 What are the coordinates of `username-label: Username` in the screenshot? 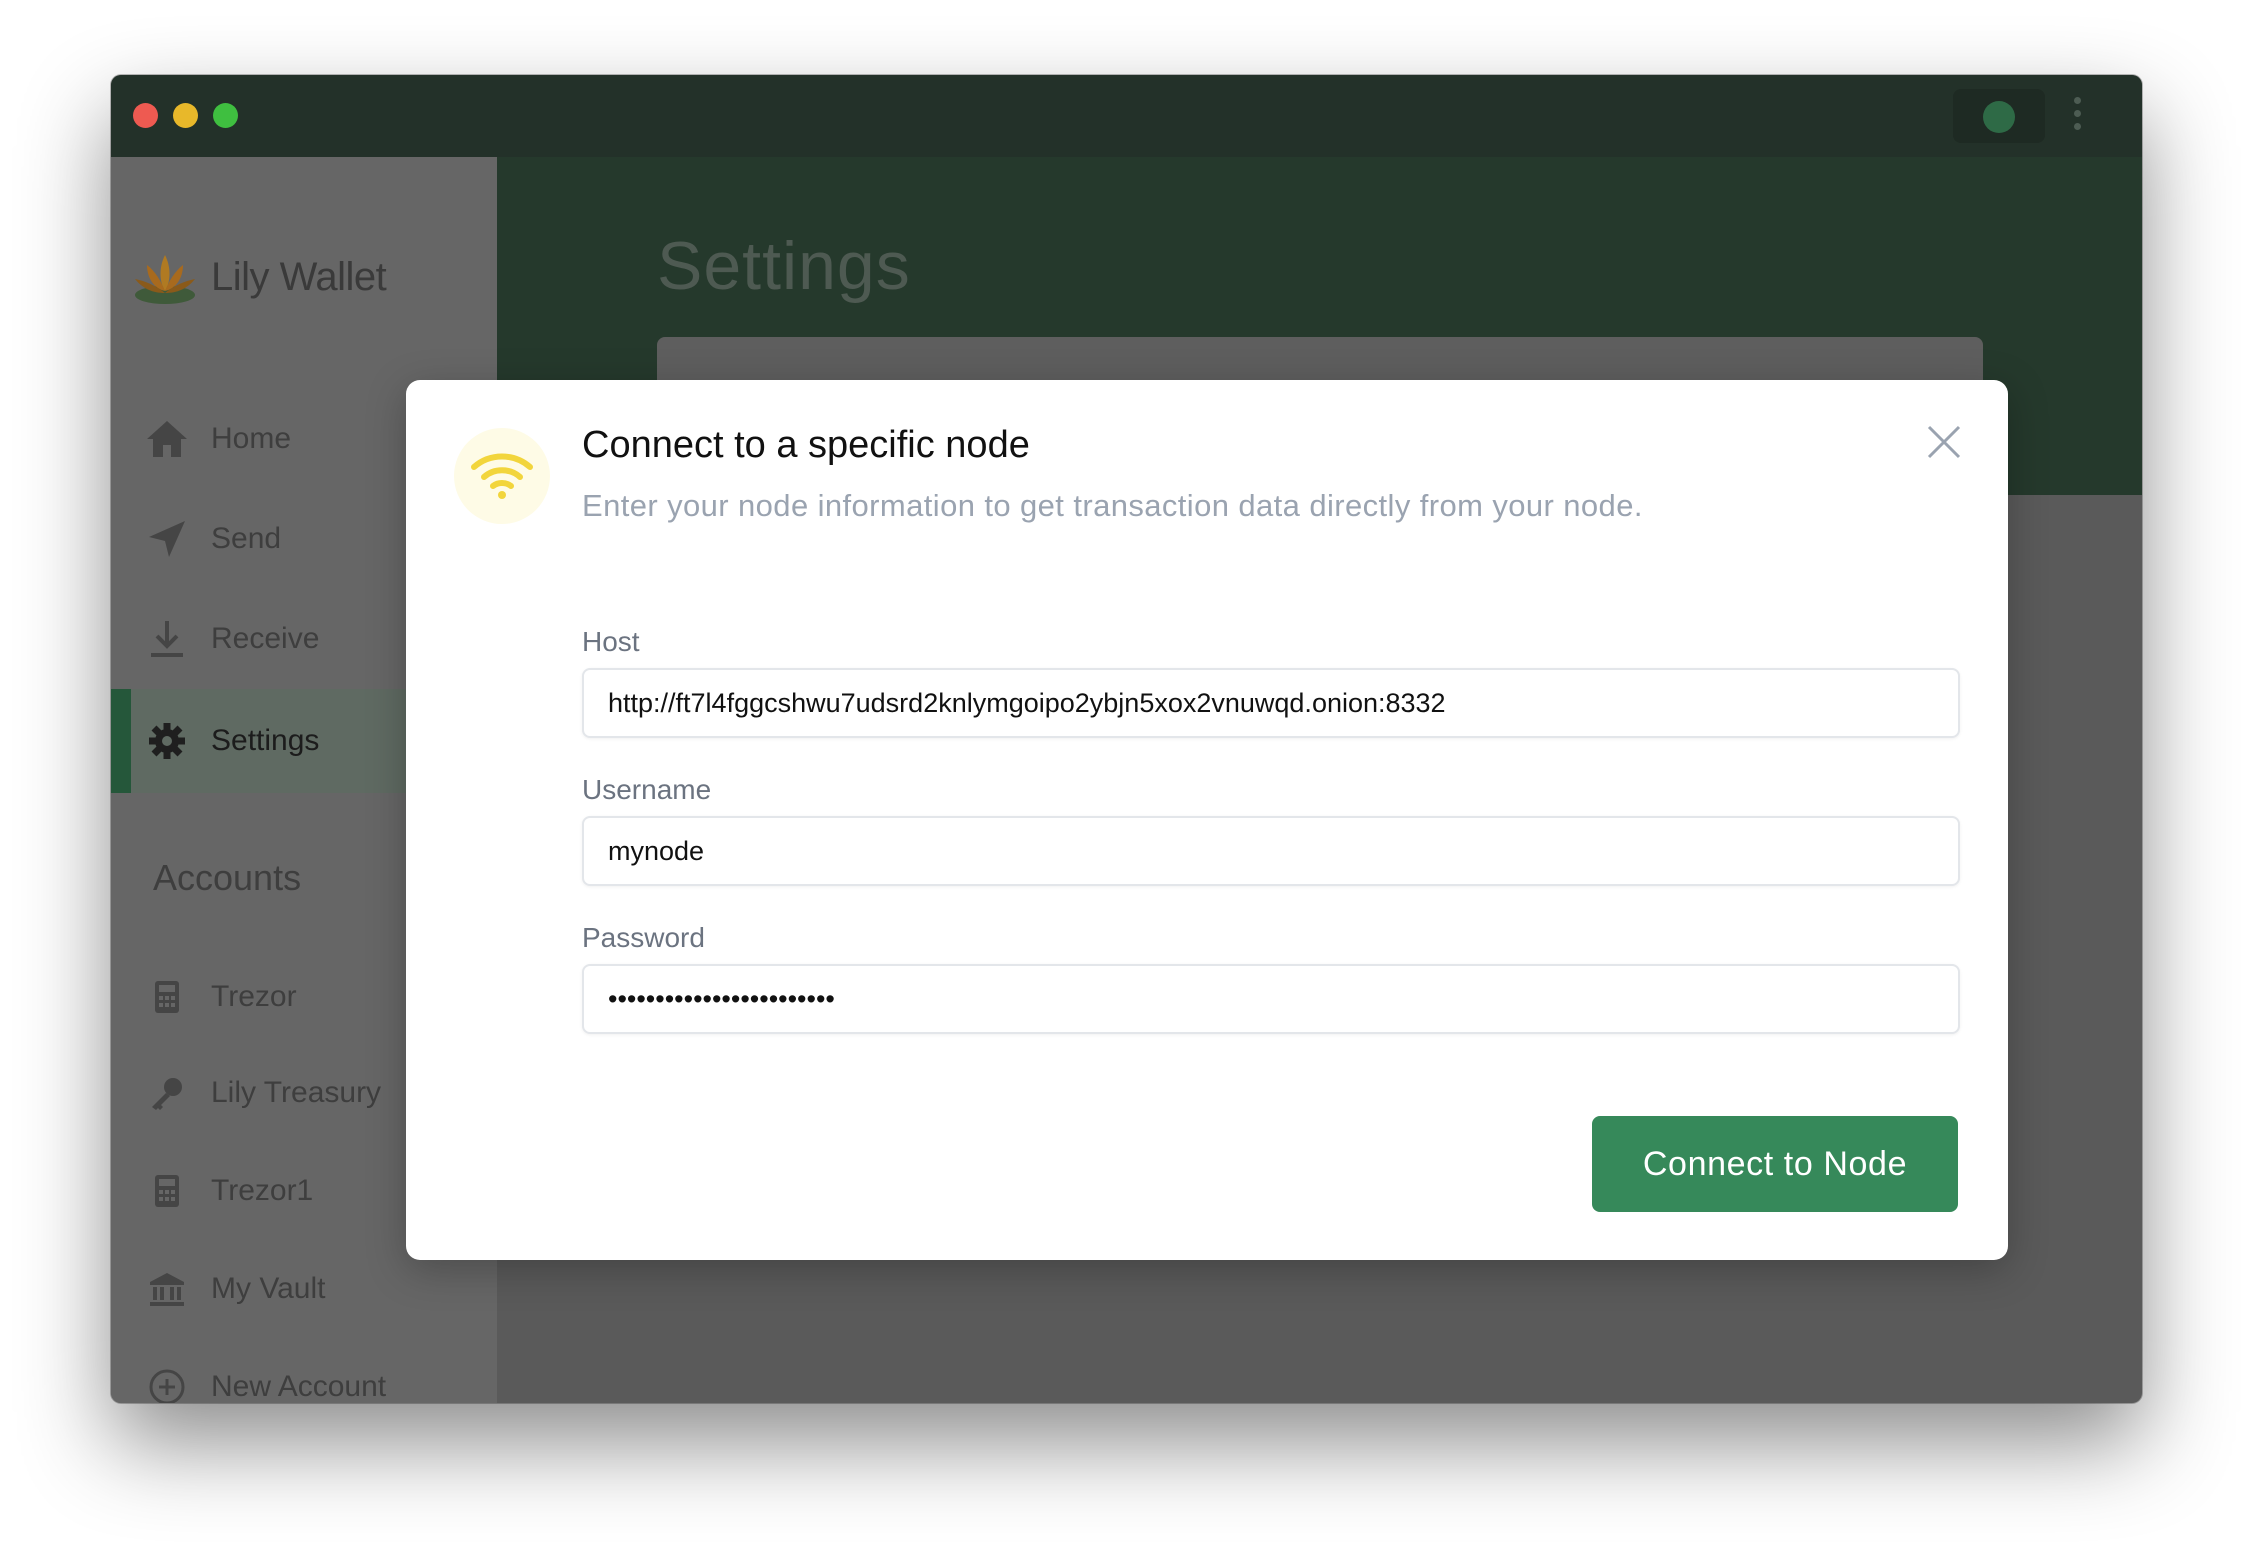 It's located at (647, 789).